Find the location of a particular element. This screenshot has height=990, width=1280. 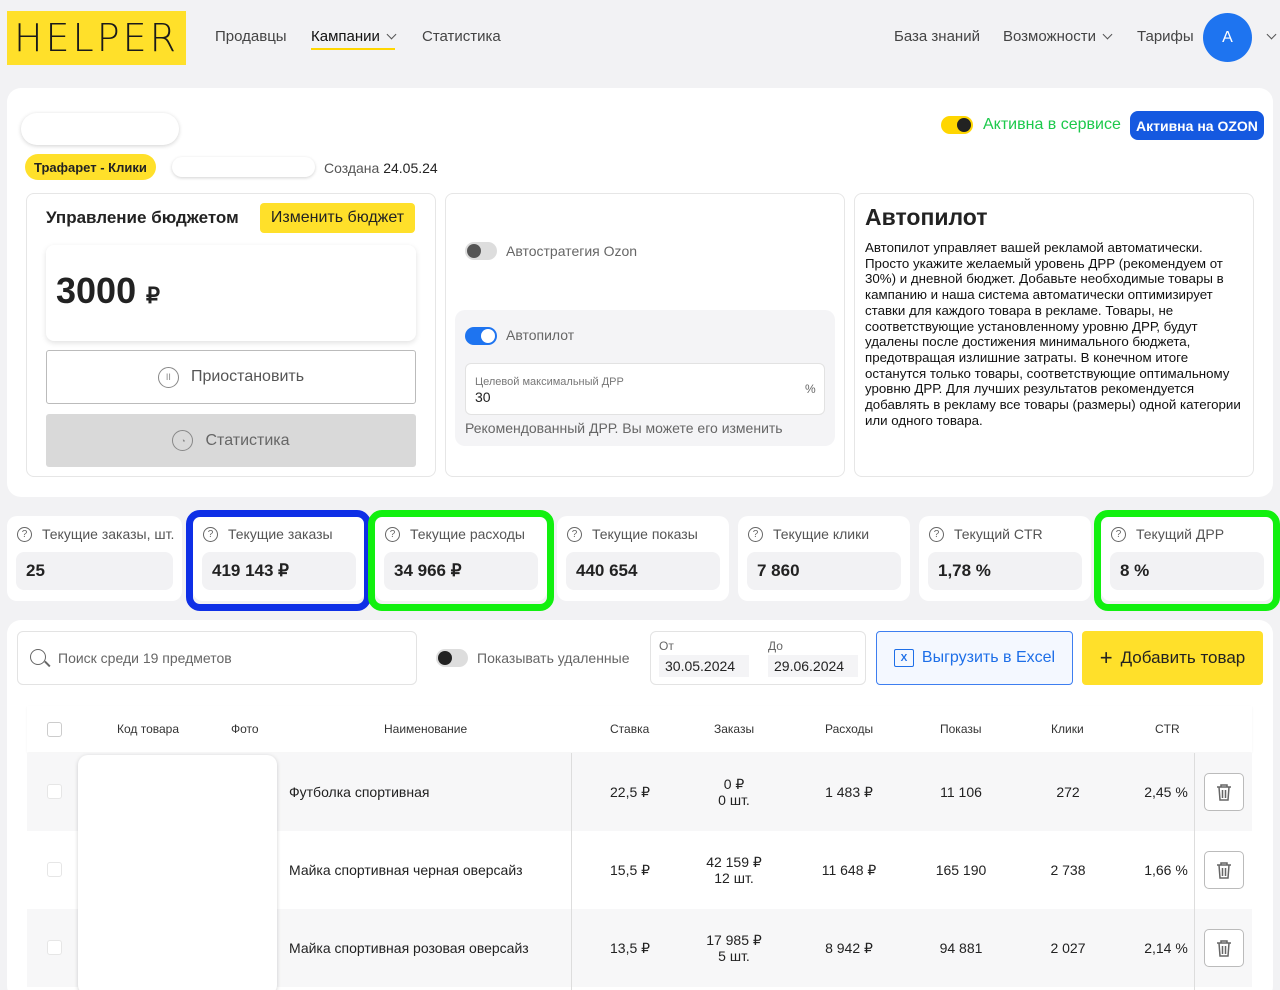

product-ctr: 1,66 % is located at coordinates (1166, 870).